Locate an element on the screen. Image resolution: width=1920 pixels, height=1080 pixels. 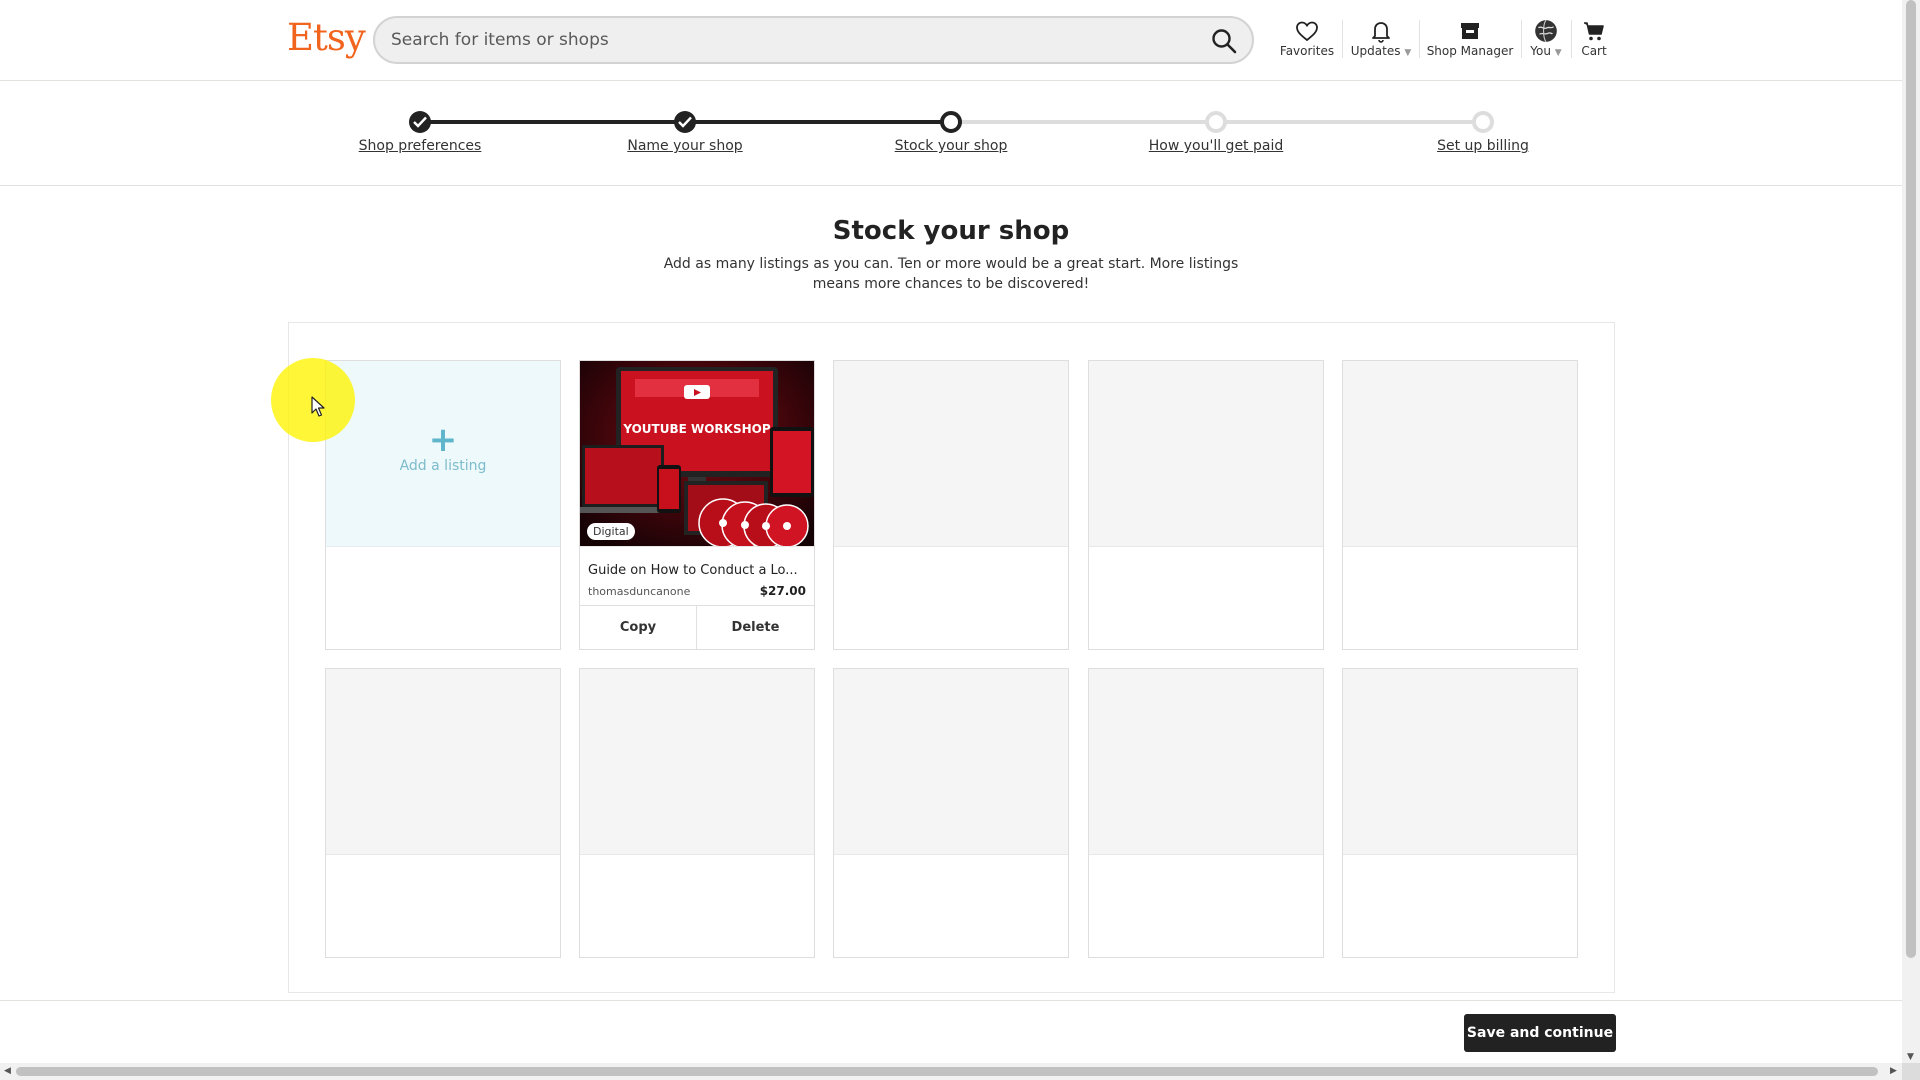
add-listing-tile: + Add a listing is located at coordinates (443, 454).